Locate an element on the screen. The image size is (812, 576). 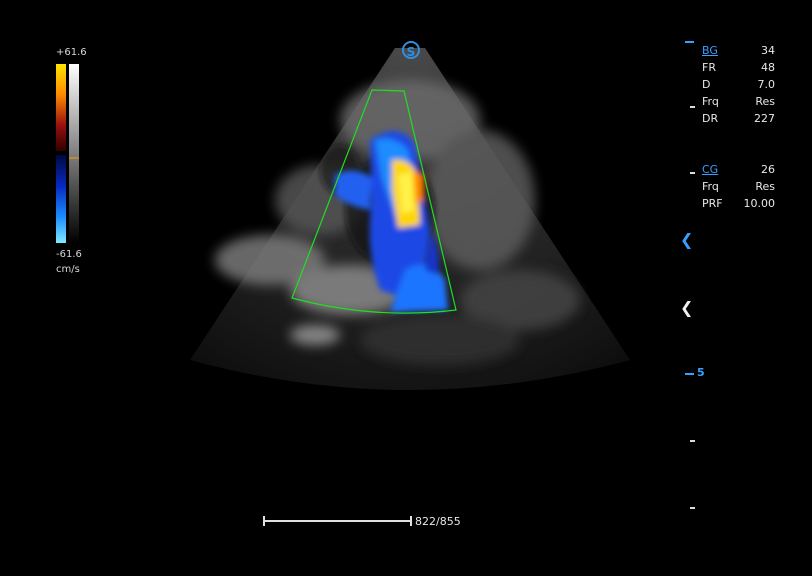
param-row-dr: DR 227 is located at coordinates (738, 118).